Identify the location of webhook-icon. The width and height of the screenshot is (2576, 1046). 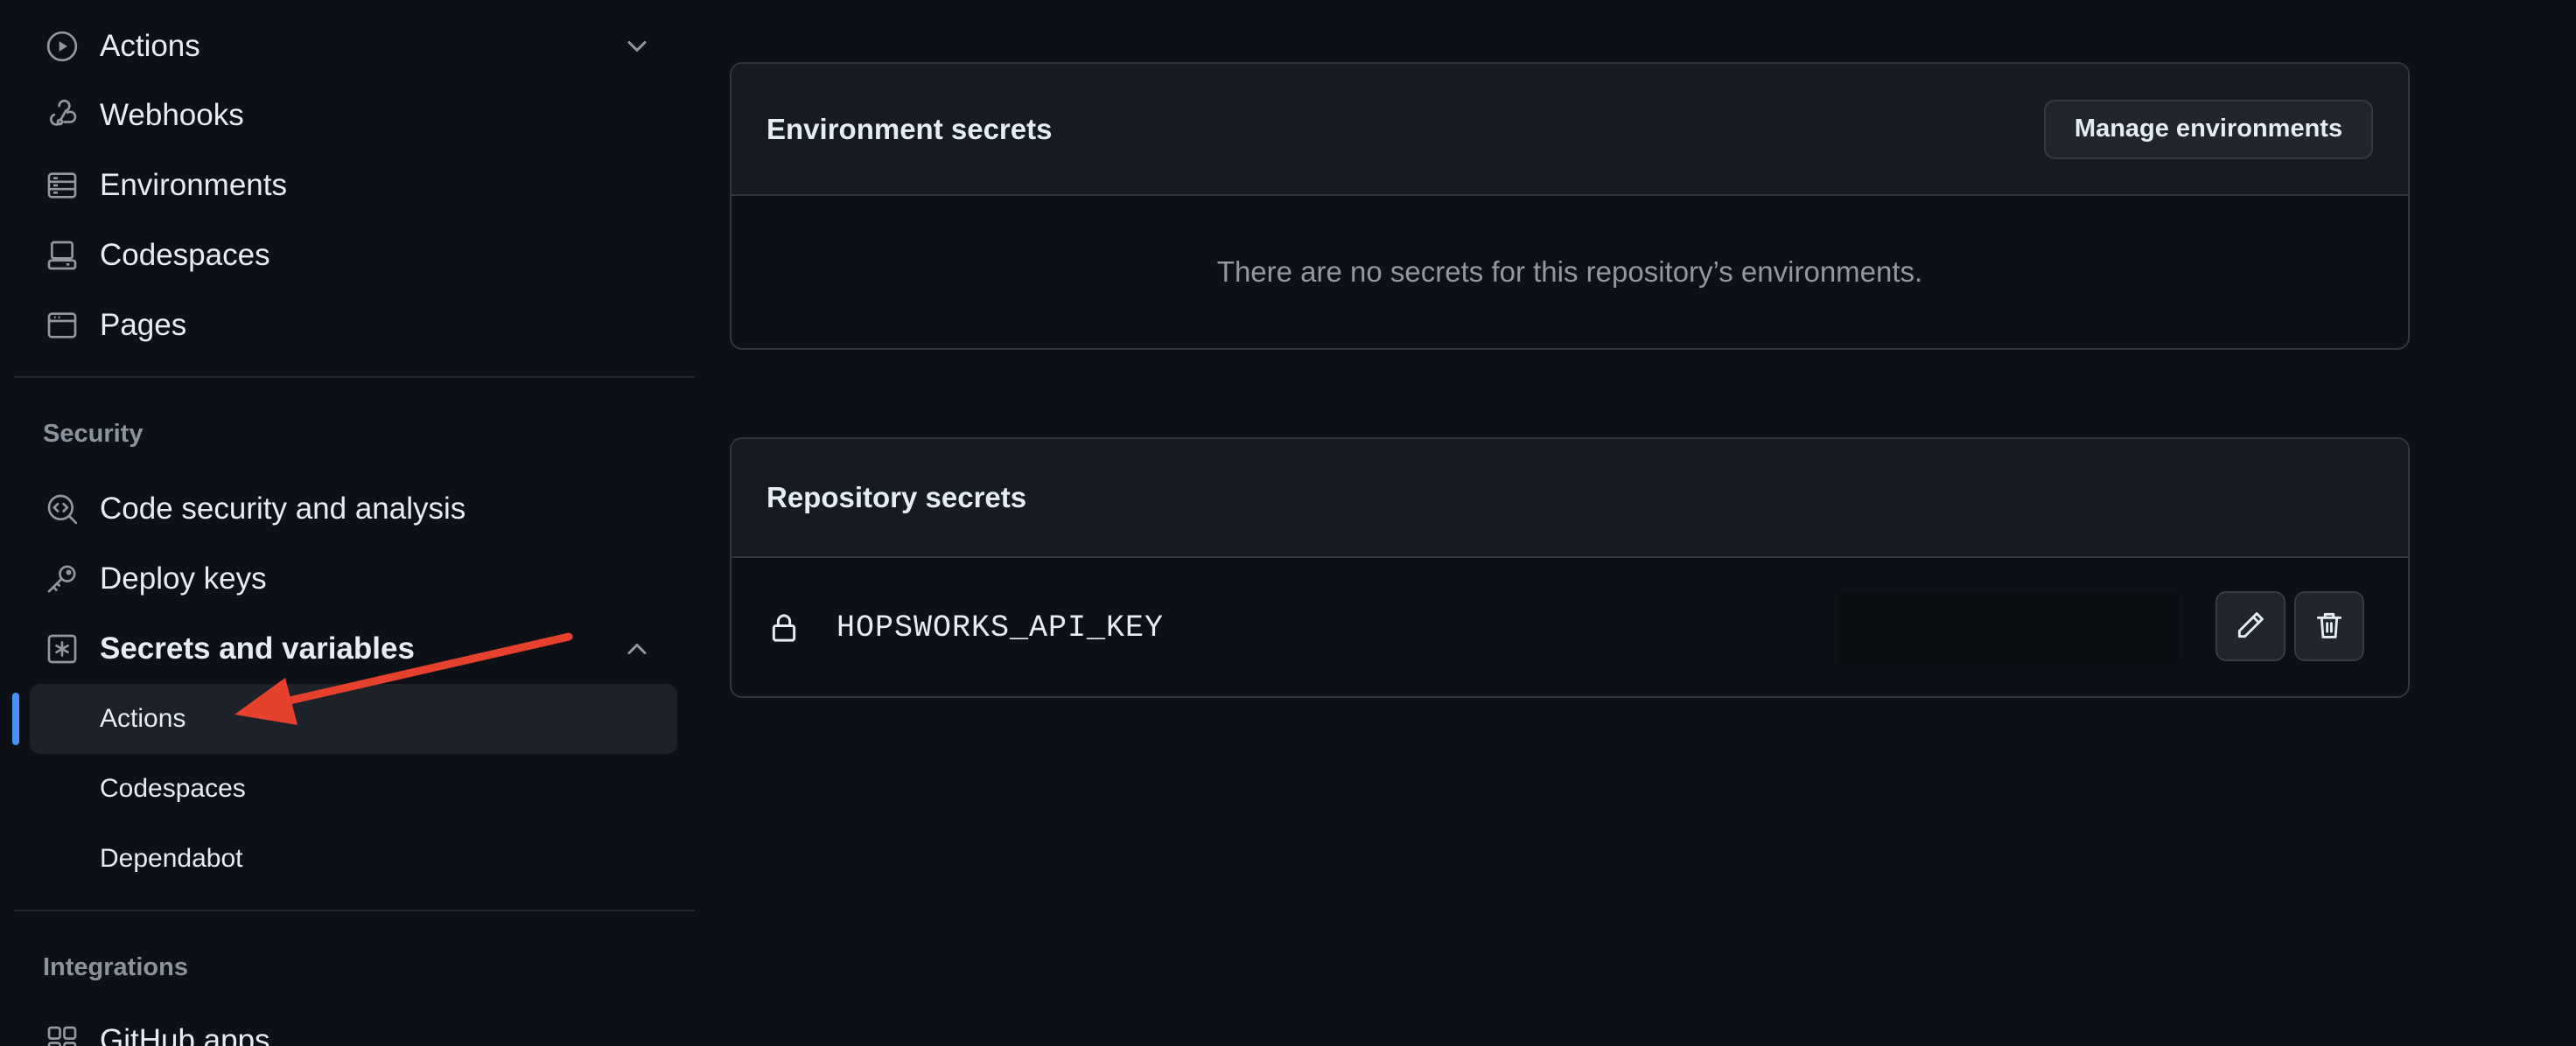
(62, 115).